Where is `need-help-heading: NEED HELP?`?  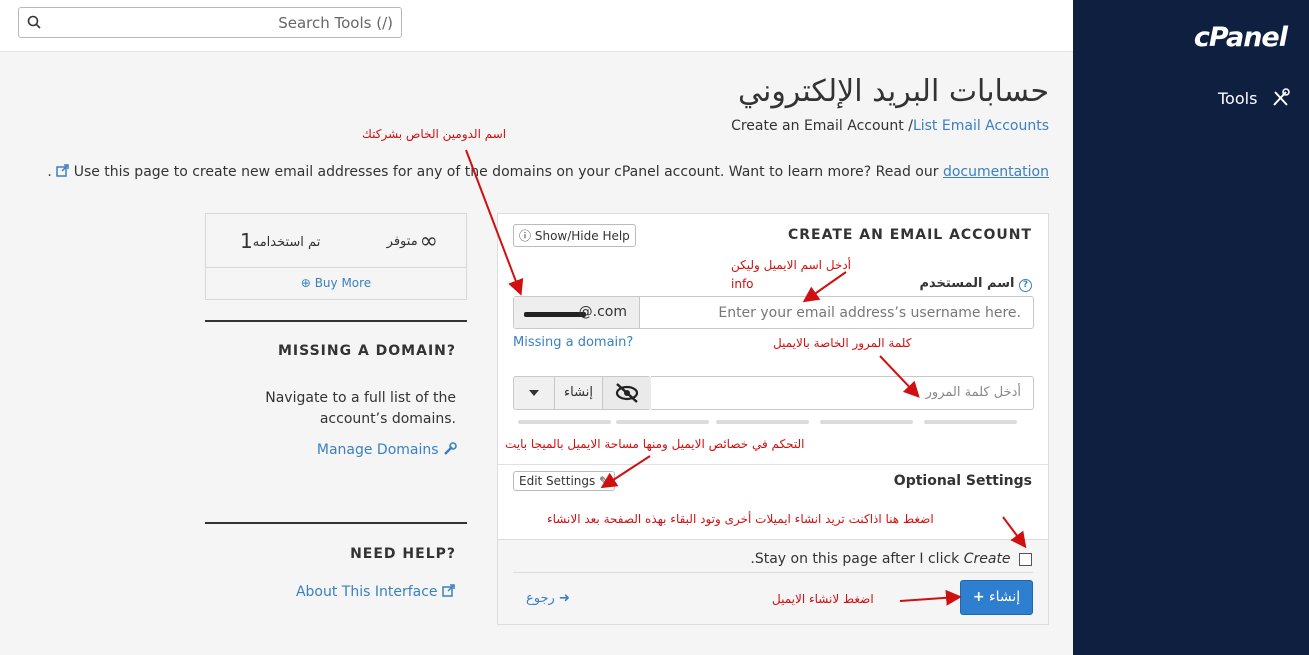
need-help-heading: NEED HELP? is located at coordinates (403, 554).